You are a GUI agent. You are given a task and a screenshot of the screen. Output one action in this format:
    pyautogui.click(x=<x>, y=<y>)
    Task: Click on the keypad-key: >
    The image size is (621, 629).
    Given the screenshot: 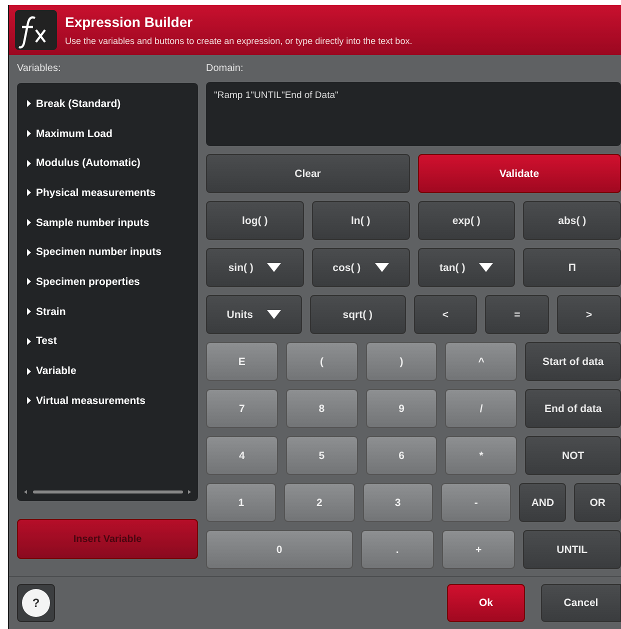 What is the action you would take?
    pyautogui.click(x=589, y=314)
    